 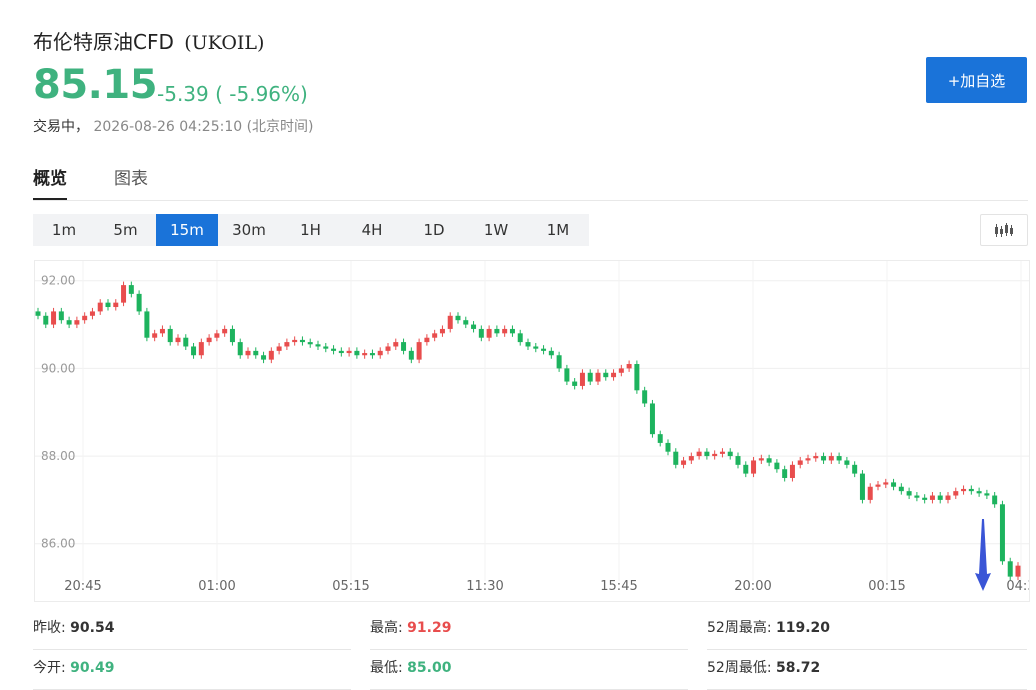 What do you see at coordinates (64, 230) in the screenshot?
I see `period-1m: 1m` at bounding box center [64, 230].